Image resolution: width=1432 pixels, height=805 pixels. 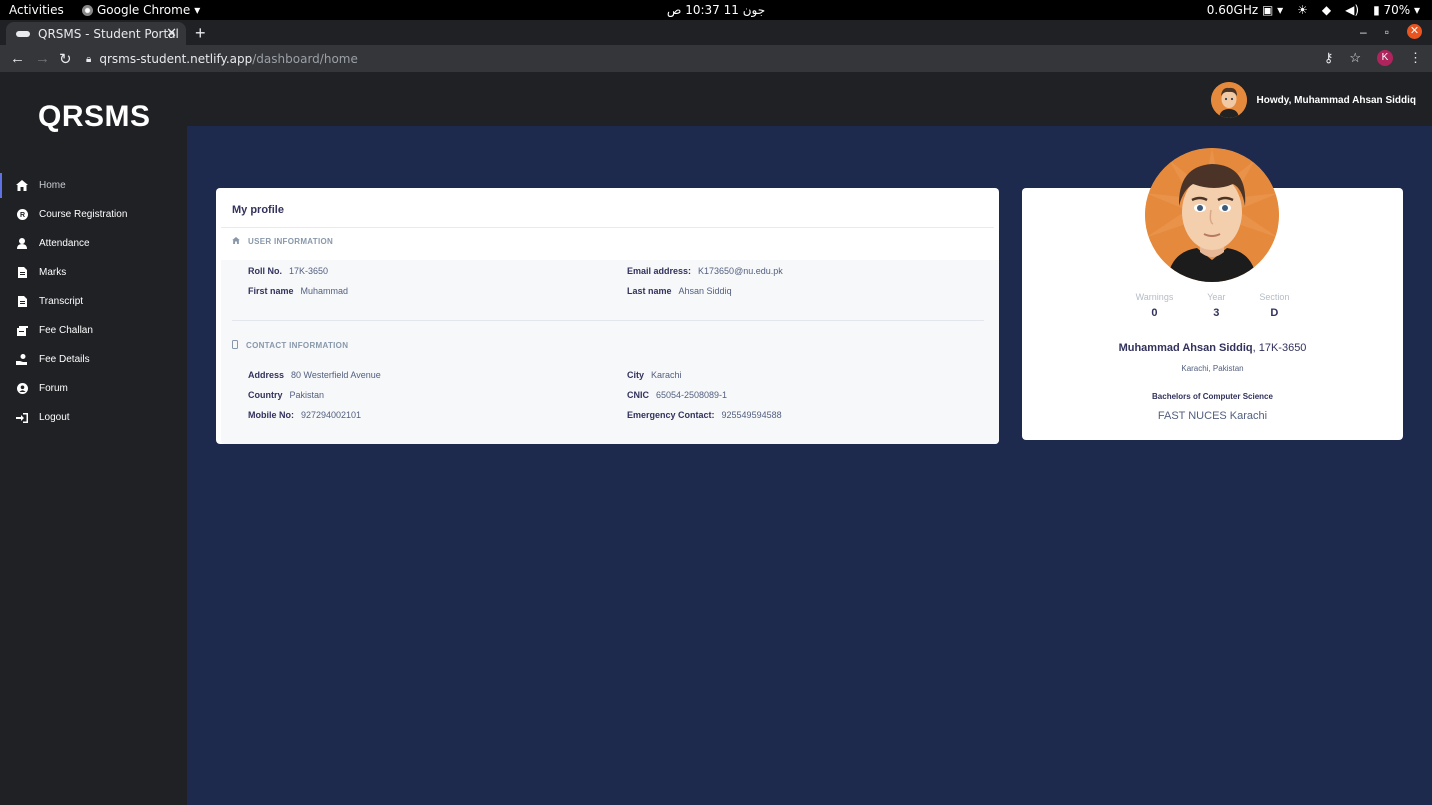 I want to click on star-icon: ☆, so click(x=1355, y=58).